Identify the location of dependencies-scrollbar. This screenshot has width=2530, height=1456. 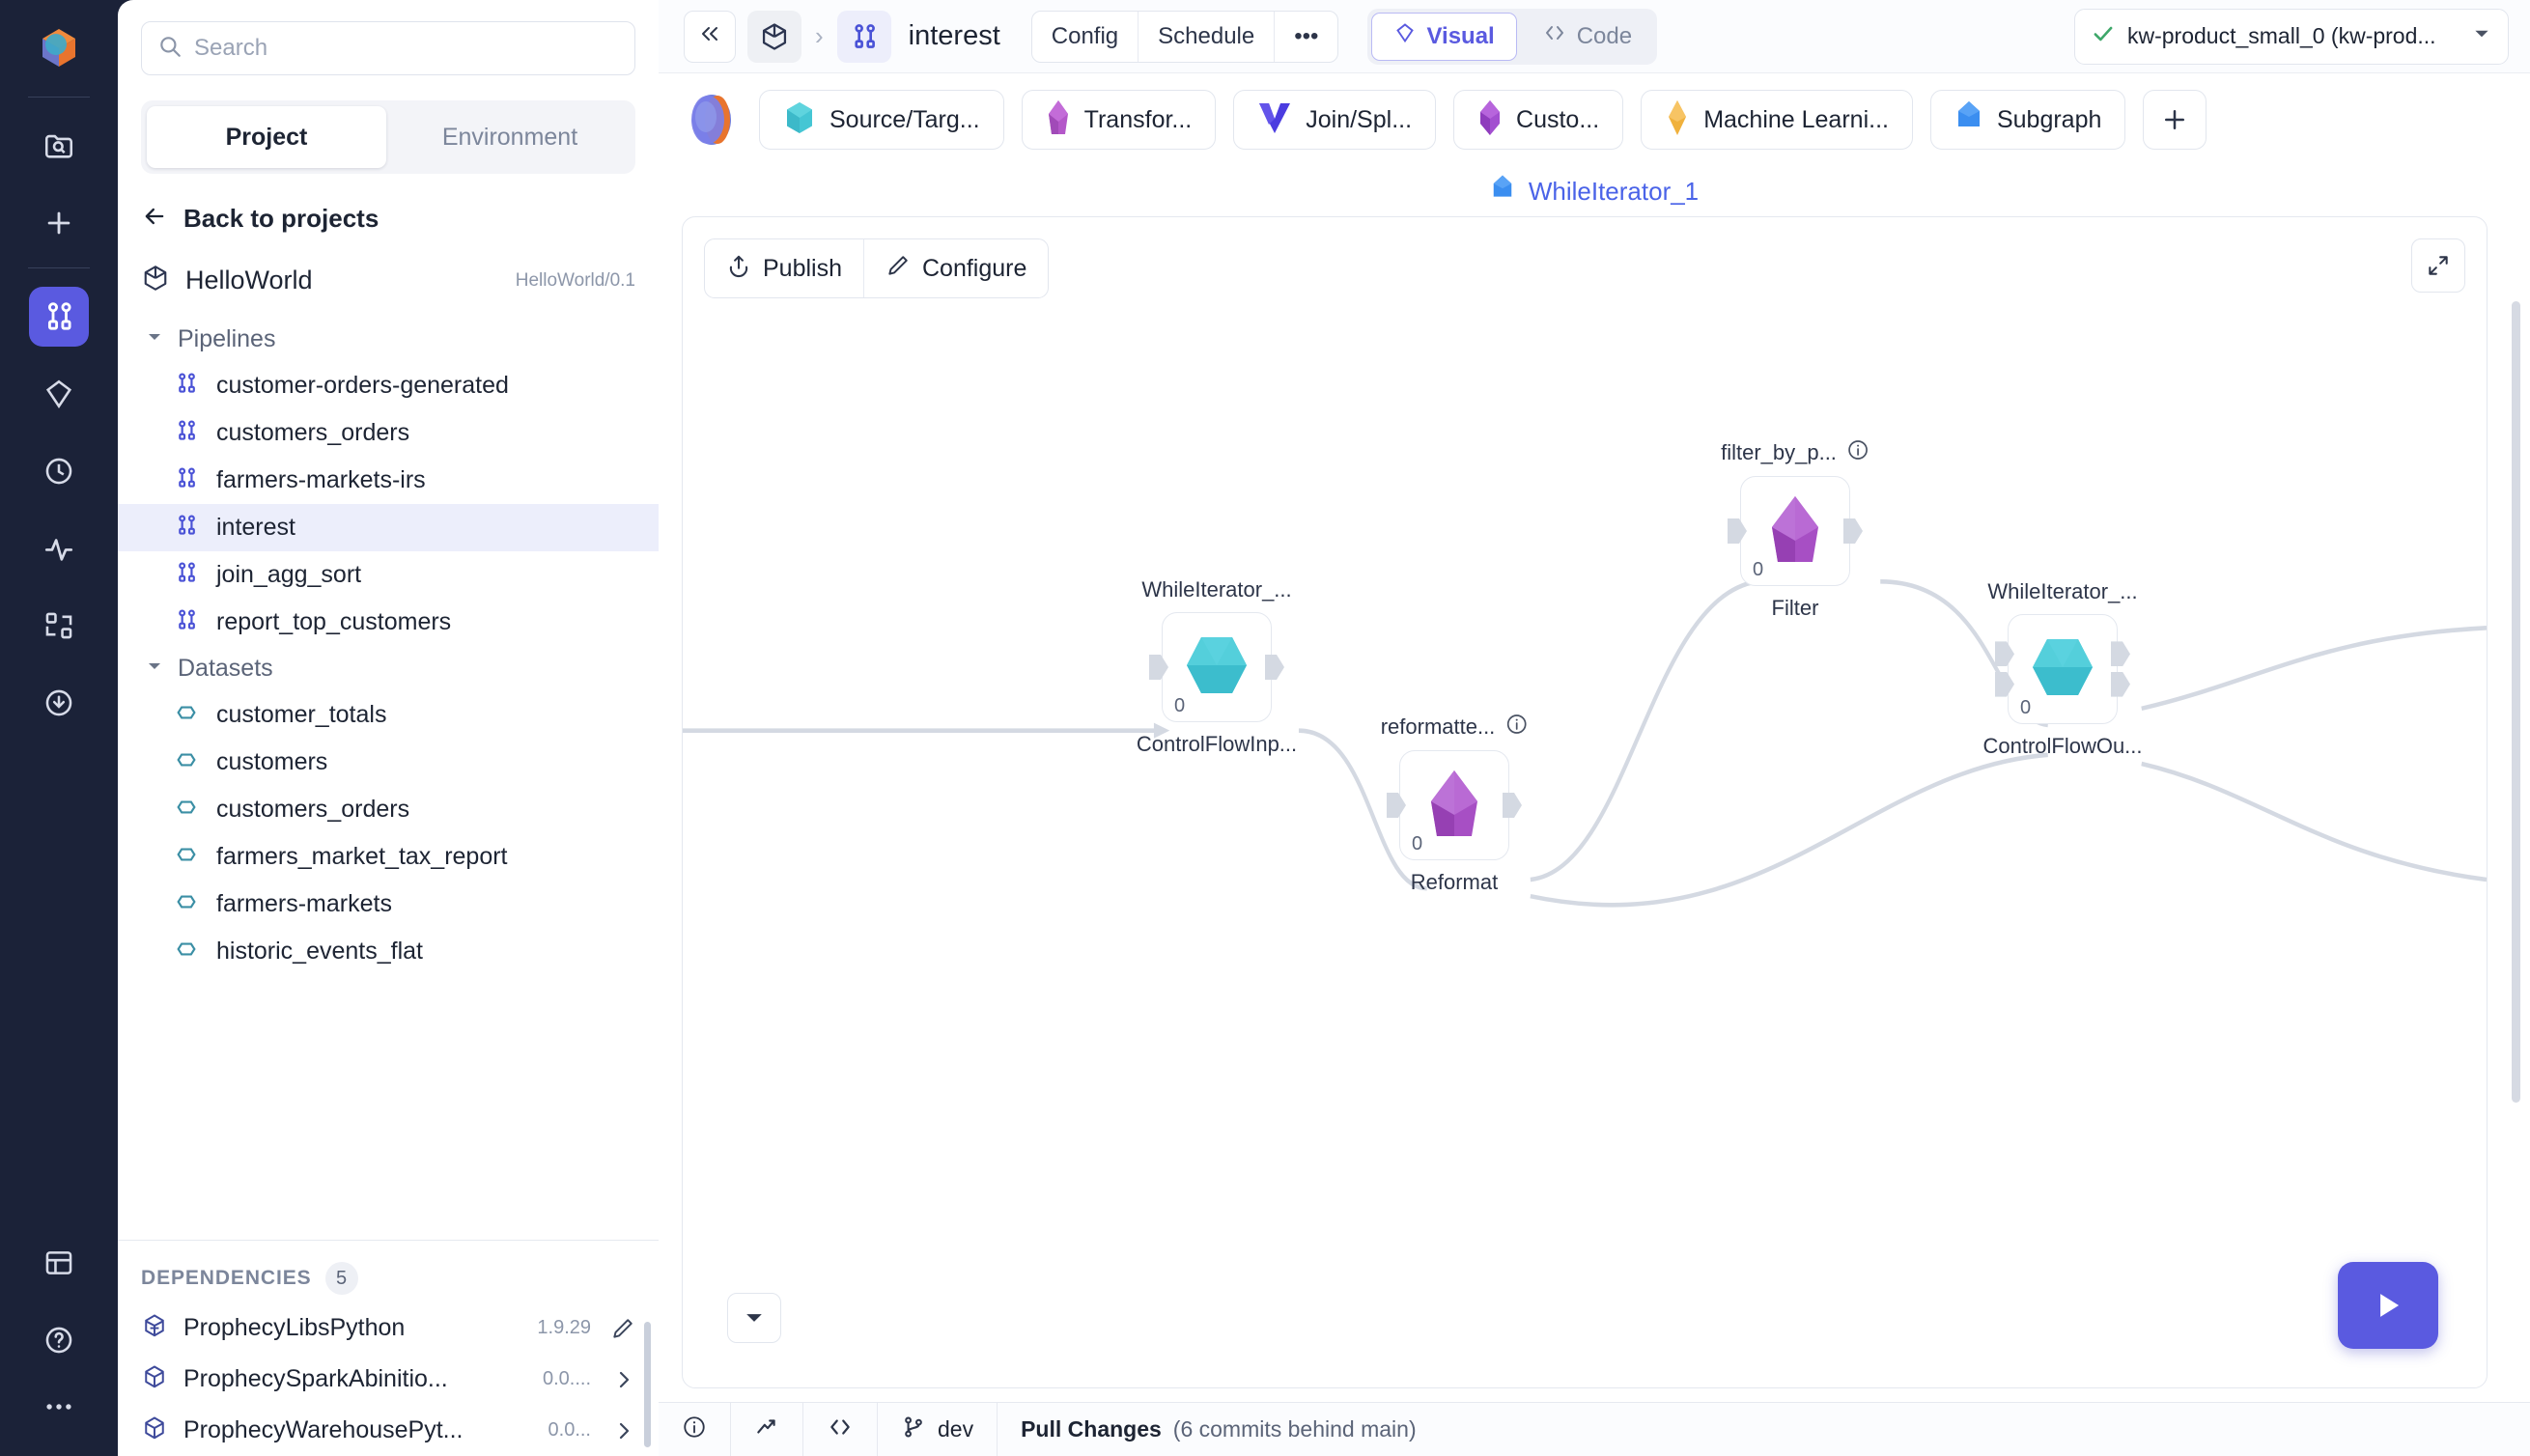
(647, 1385).